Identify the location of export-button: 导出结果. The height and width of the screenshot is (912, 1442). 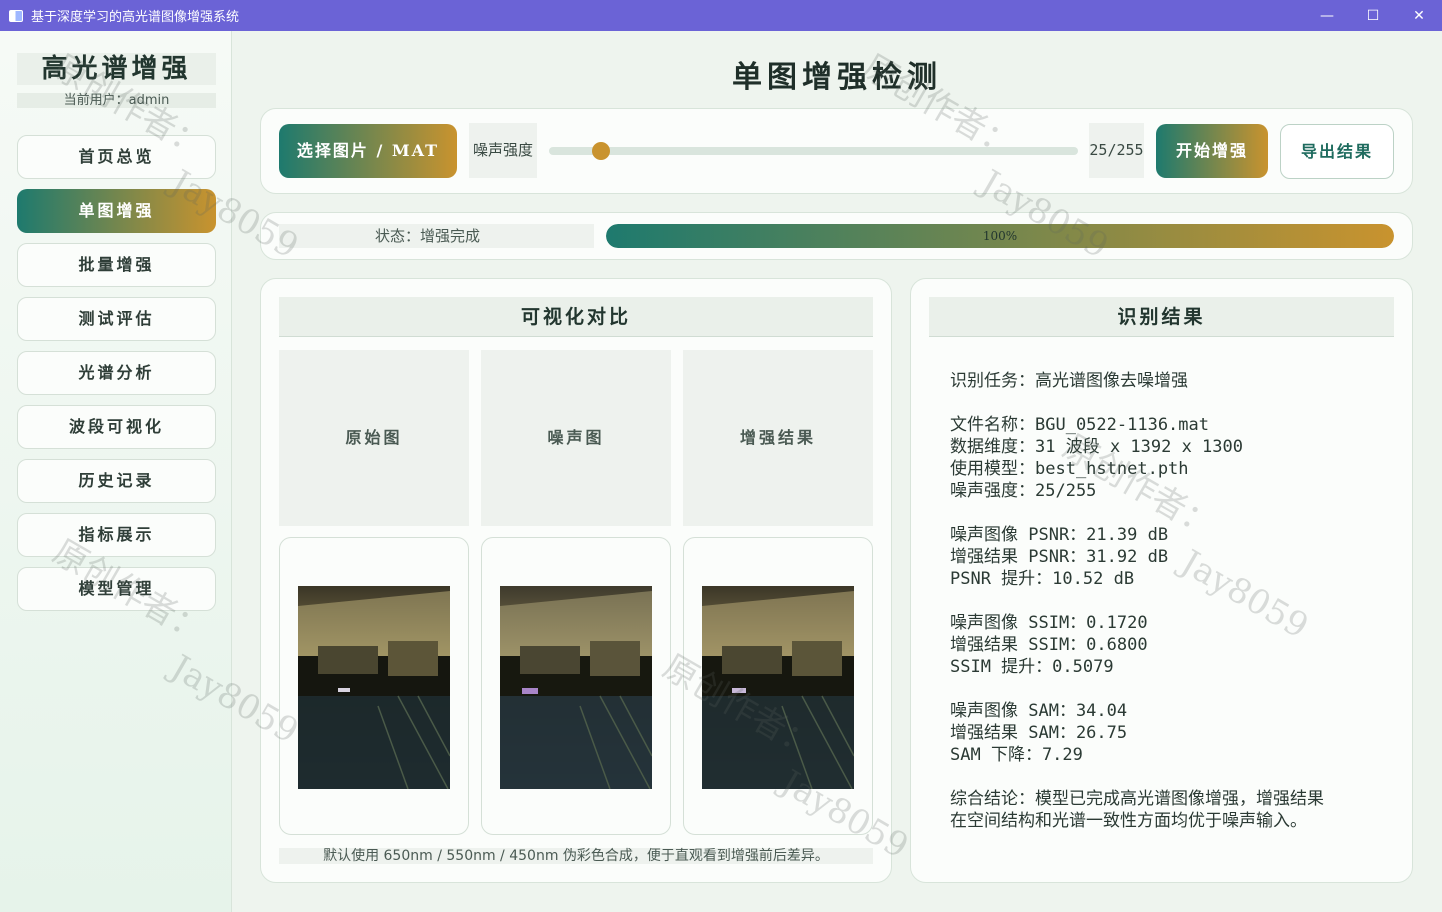
(1337, 151).